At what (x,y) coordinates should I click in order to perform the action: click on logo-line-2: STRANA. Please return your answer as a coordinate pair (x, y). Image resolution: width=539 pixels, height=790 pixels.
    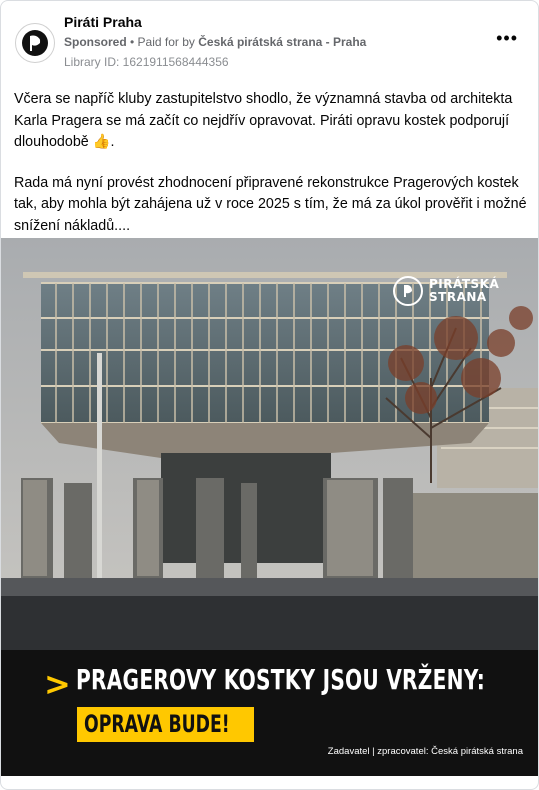
    Looking at the image, I should click on (458, 297).